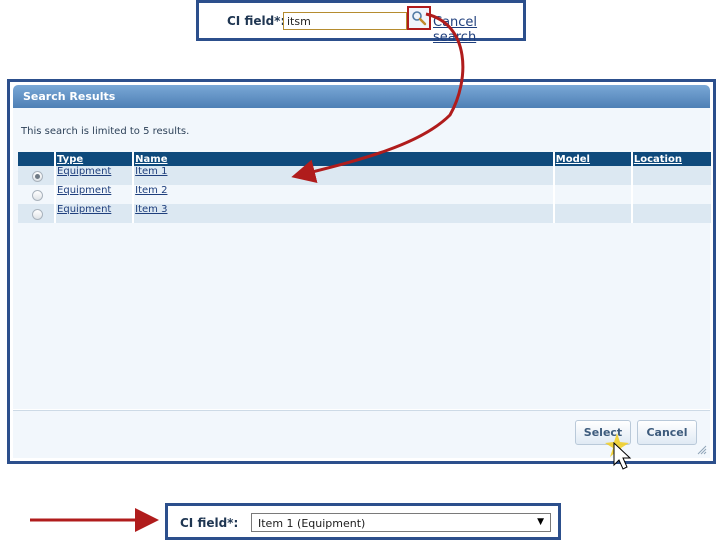 The width and height of the screenshot is (723, 549). I want to click on dialog-footer: Select Cancel, so click(361, 434).